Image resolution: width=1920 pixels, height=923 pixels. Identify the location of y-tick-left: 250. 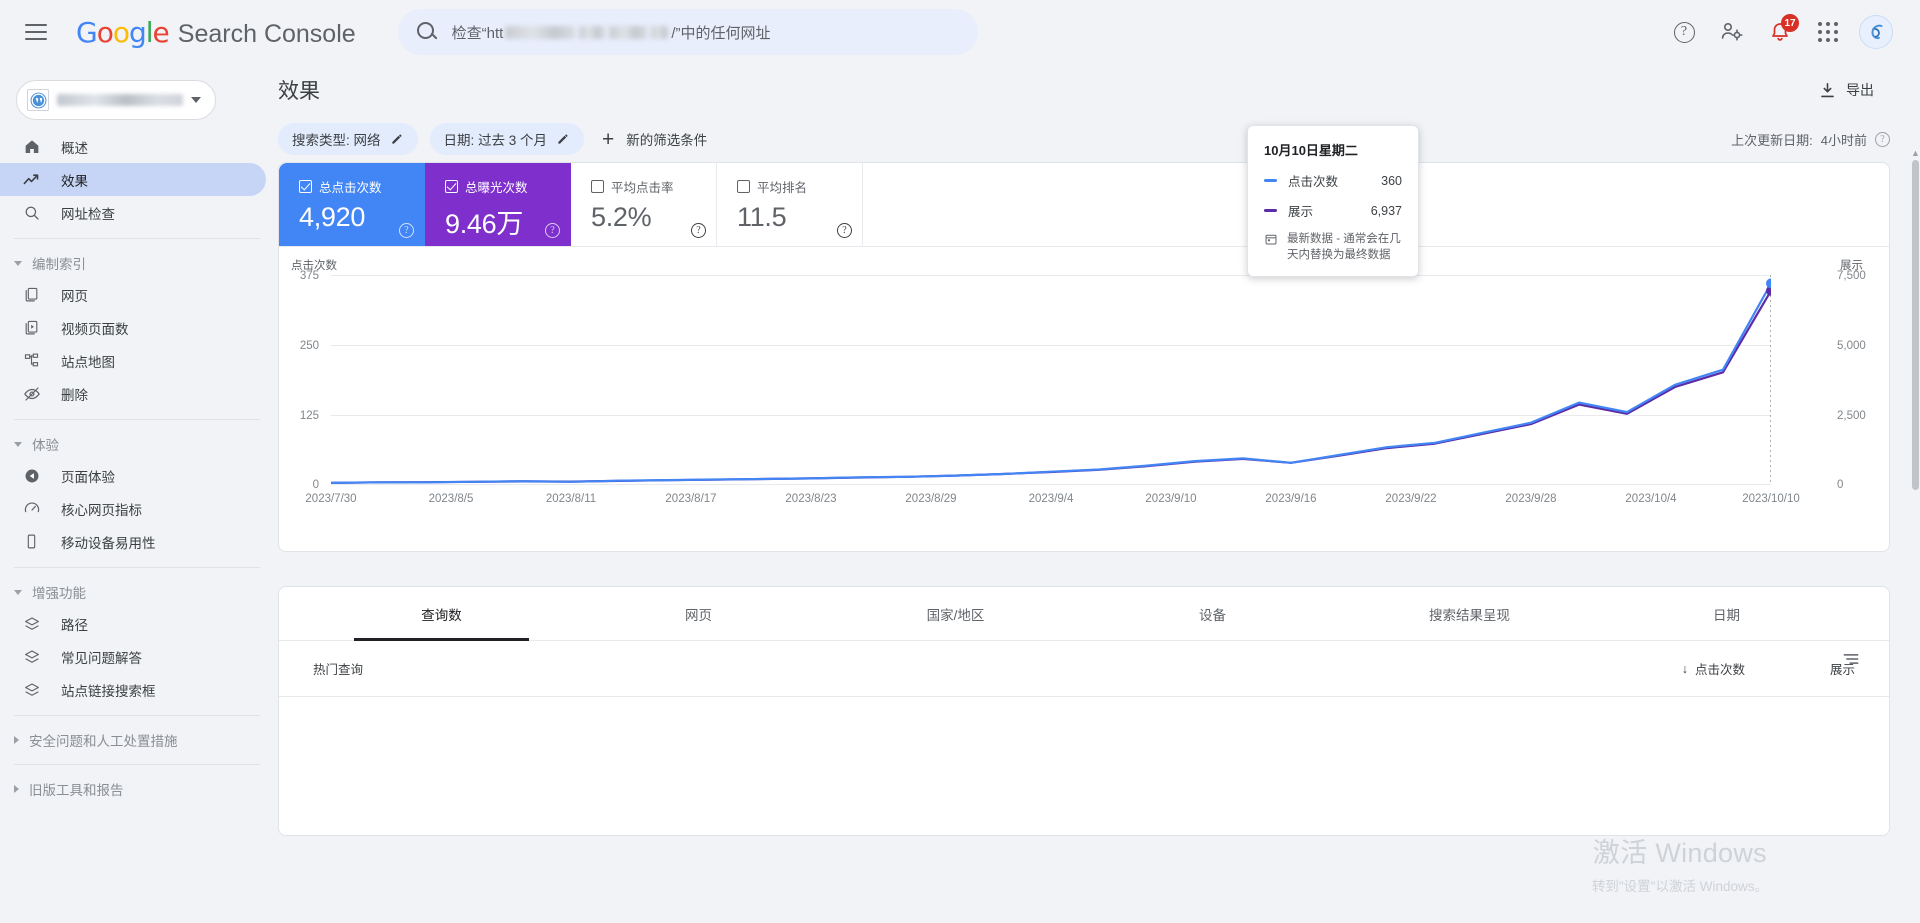
(309, 346).